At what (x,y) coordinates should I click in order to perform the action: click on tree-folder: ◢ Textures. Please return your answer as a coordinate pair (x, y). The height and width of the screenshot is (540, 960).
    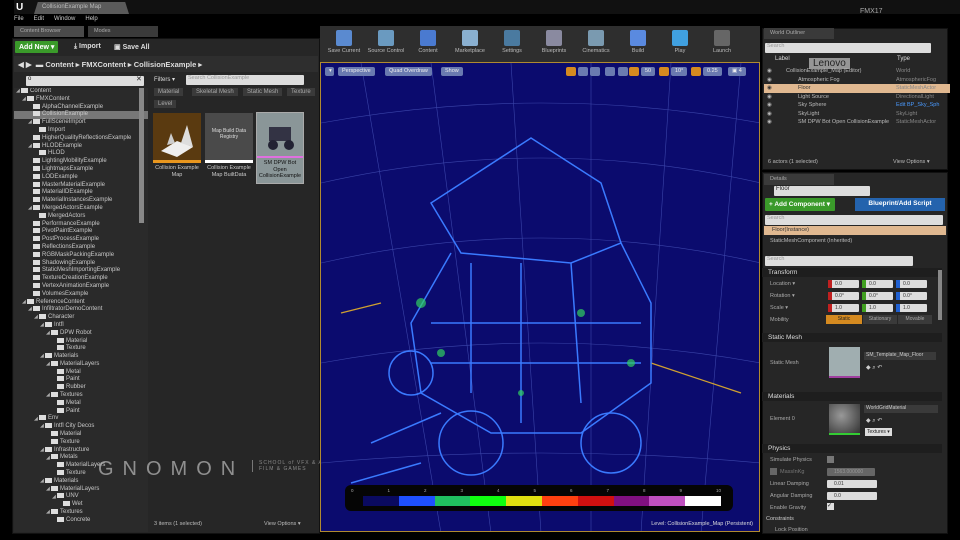
    Looking at the image, I should click on (81, 396).